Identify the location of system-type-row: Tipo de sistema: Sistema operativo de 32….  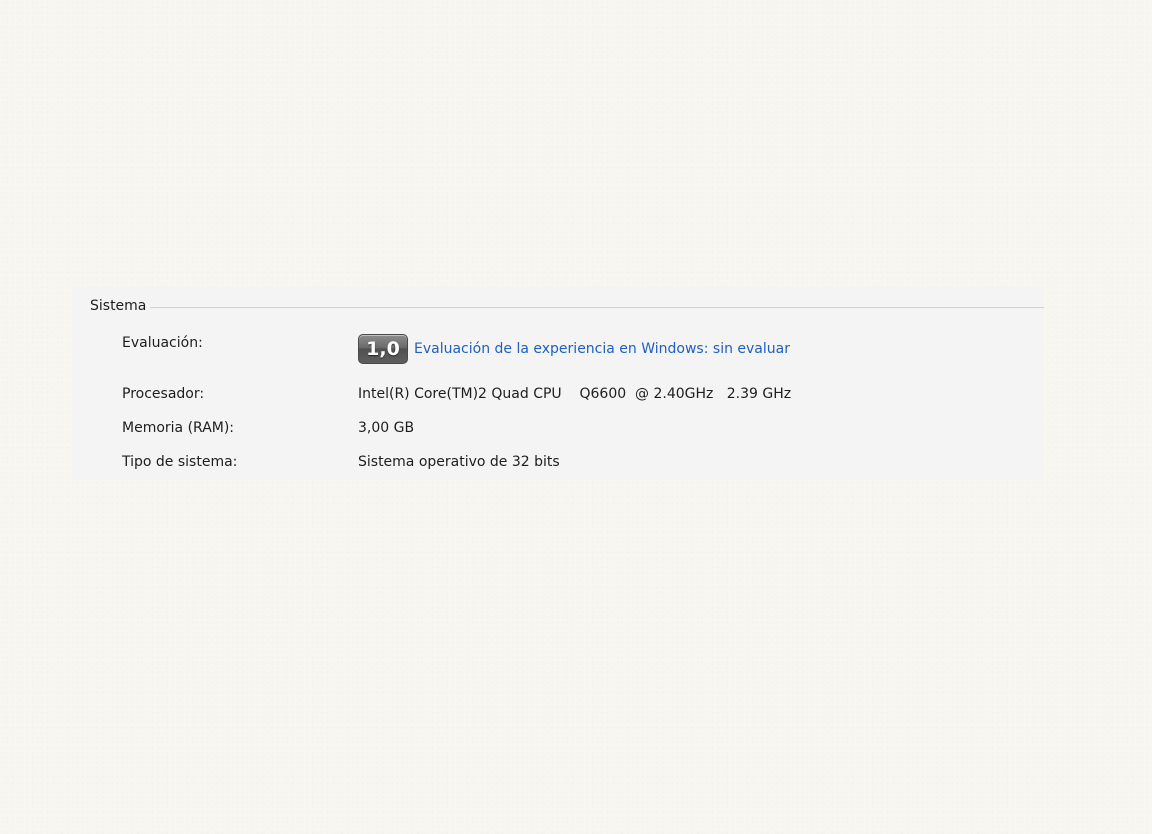
(341, 462).